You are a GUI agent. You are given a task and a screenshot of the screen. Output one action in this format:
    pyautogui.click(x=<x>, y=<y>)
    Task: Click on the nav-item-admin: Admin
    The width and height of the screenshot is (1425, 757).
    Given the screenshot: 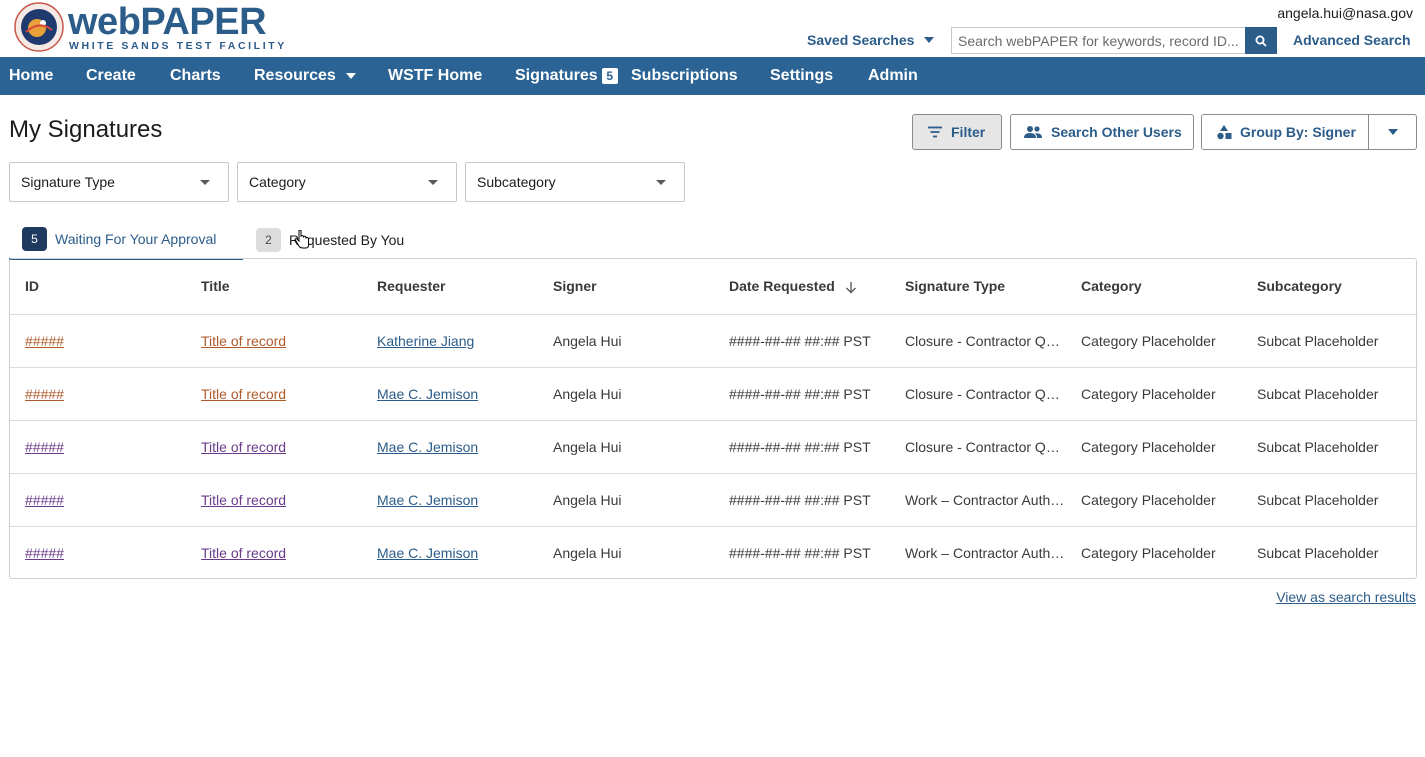 What is the action you would take?
    pyautogui.click(x=893, y=76)
    